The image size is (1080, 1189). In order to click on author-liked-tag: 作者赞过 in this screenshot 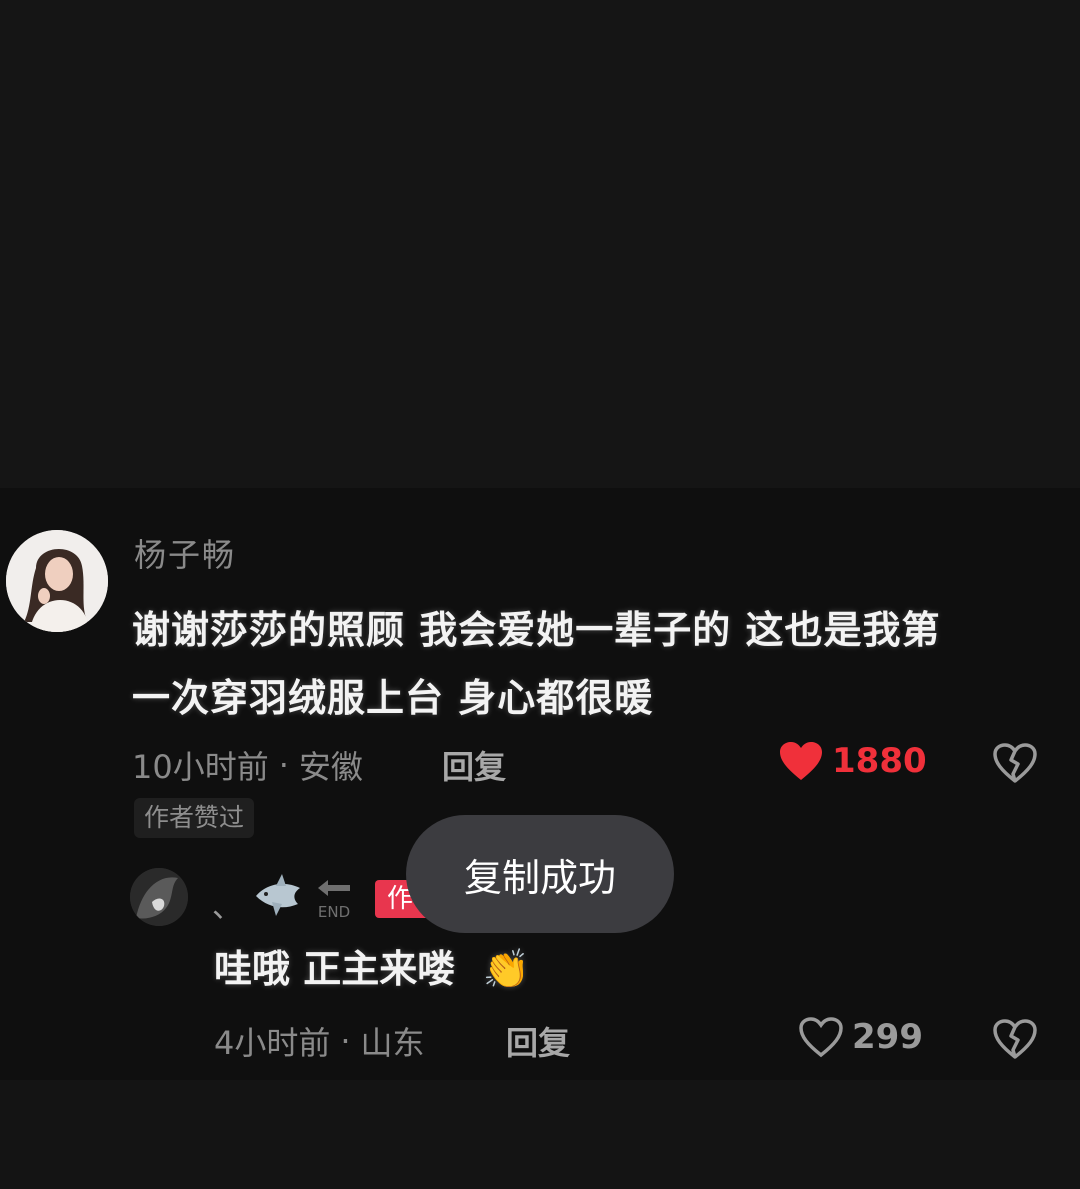, I will do `click(194, 818)`.